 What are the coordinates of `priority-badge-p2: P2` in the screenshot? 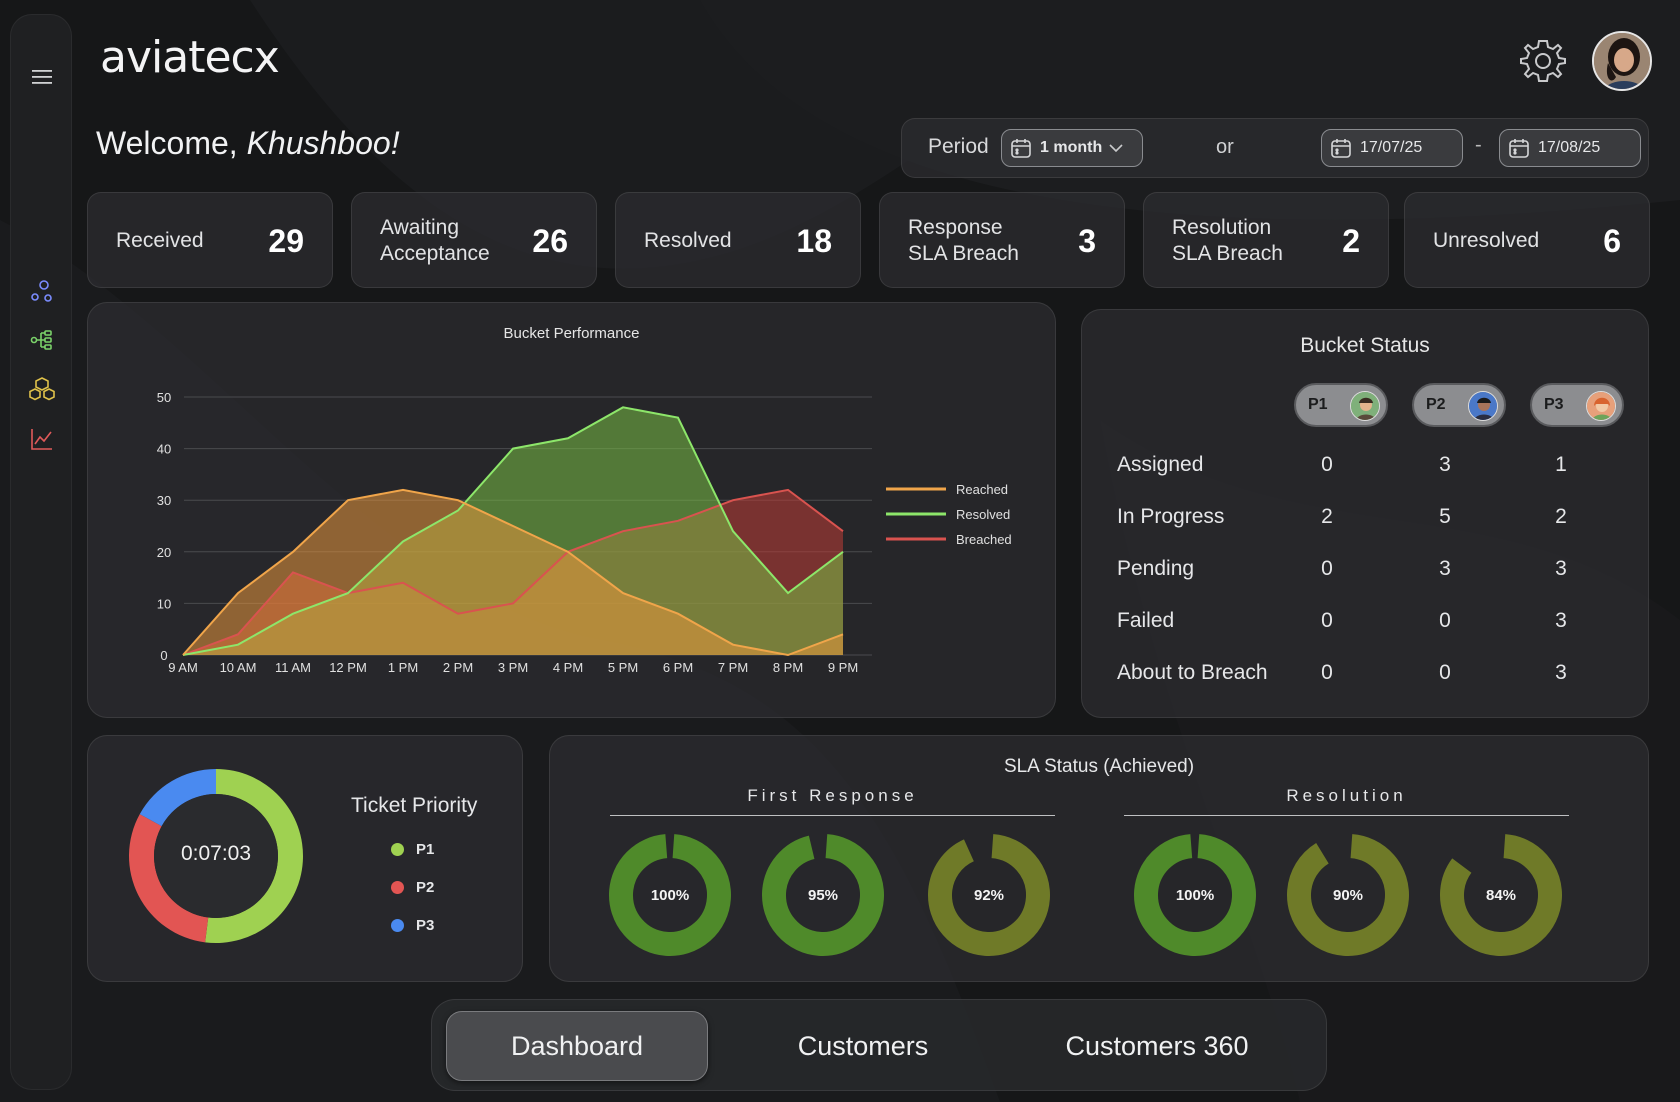 It's located at (1459, 405).